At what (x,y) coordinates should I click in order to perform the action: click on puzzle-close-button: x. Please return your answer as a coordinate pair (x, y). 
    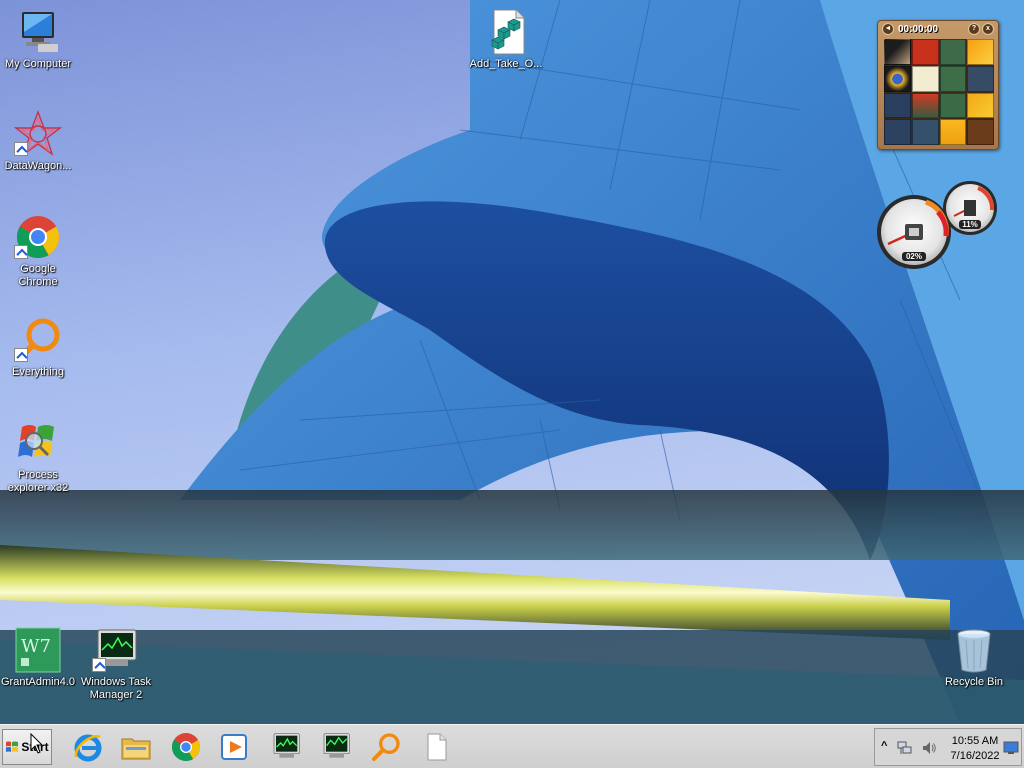
    Looking at the image, I should click on (988, 29).